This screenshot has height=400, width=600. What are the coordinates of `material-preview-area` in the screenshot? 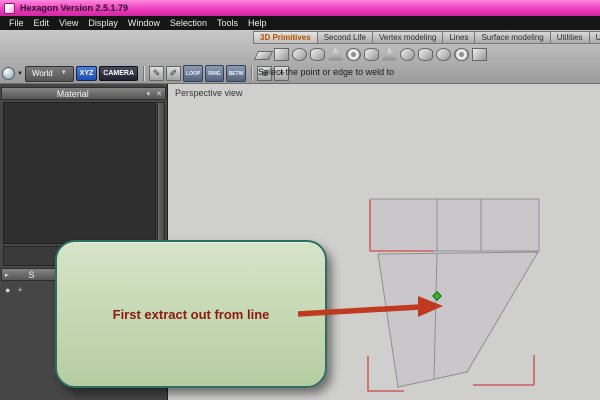 It's located at (79, 173).